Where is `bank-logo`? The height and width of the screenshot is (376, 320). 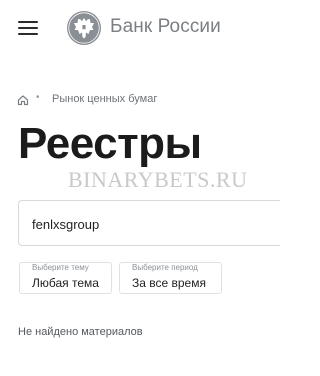
bank-logo is located at coordinates (84, 28).